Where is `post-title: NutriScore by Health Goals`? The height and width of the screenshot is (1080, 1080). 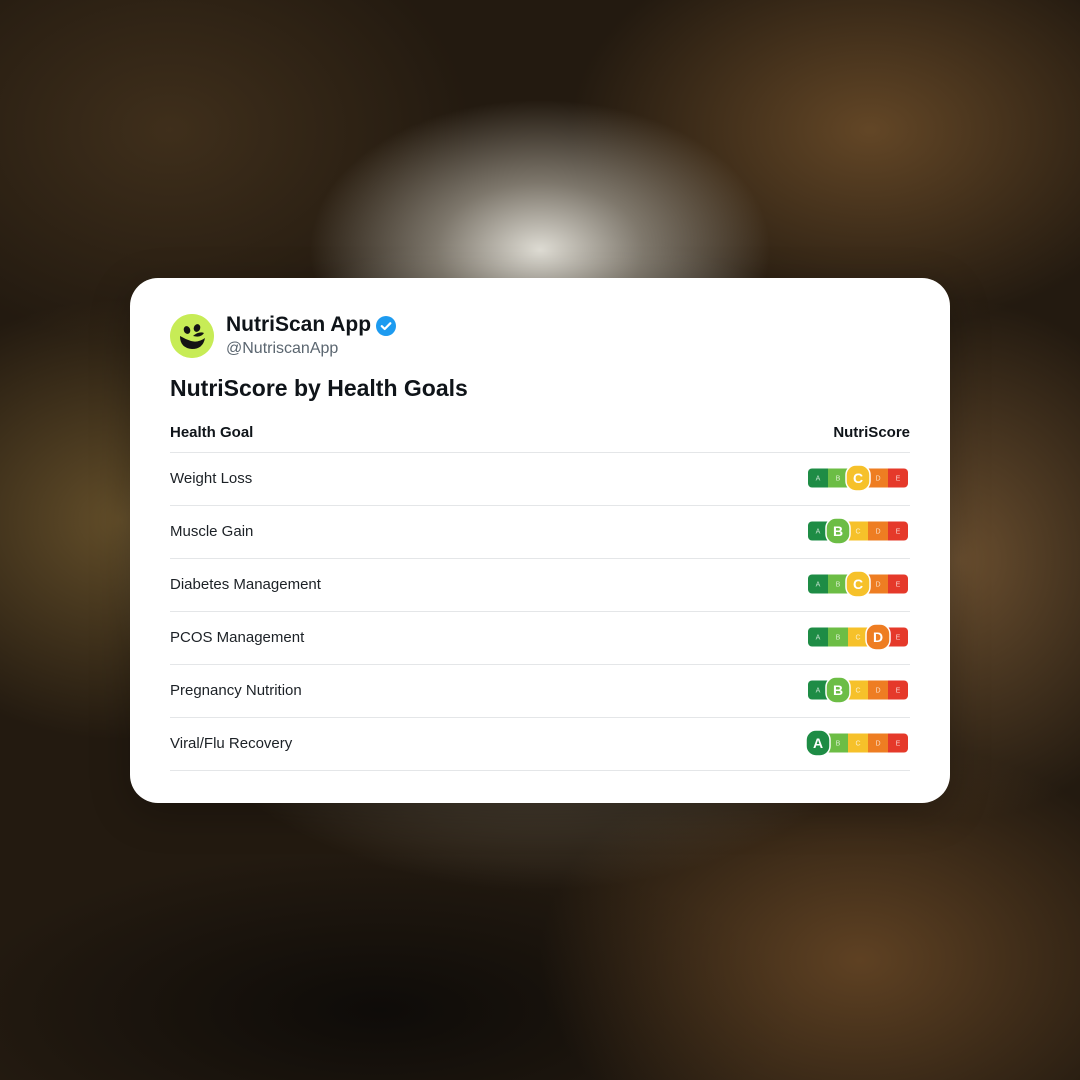
post-title: NutriScore by Health Goals is located at coordinates (319, 388).